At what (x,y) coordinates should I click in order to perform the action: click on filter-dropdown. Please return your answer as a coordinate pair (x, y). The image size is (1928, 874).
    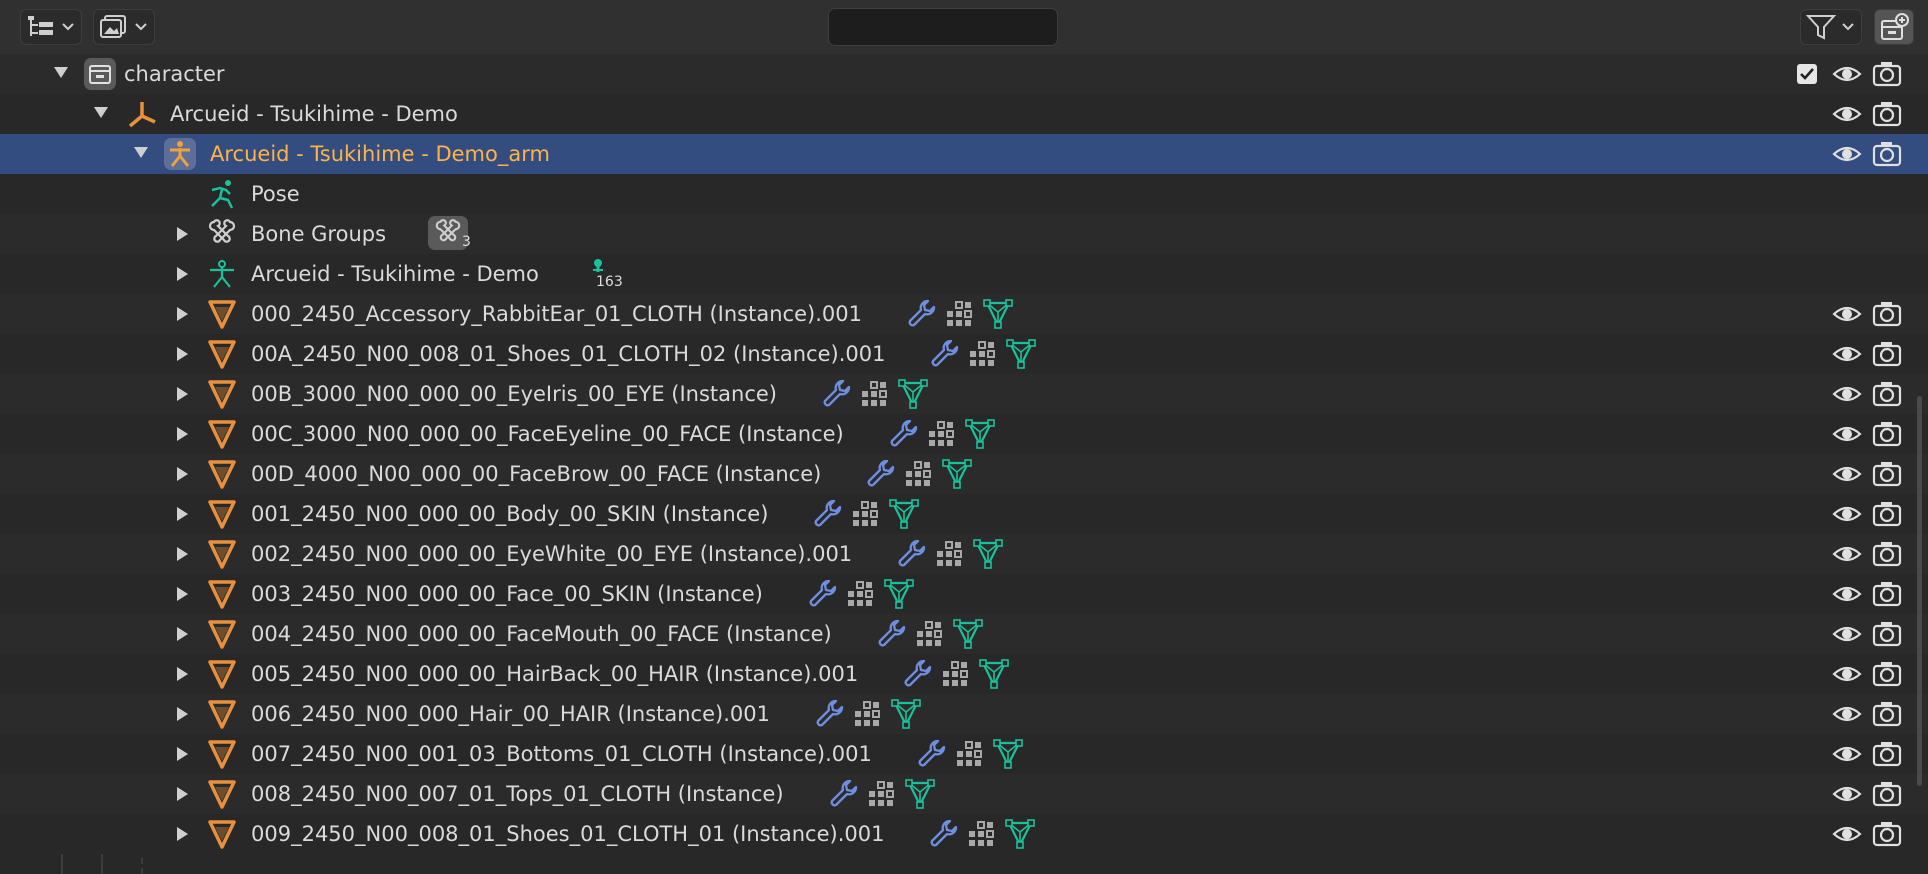
    Looking at the image, I should click on (1831, 27).